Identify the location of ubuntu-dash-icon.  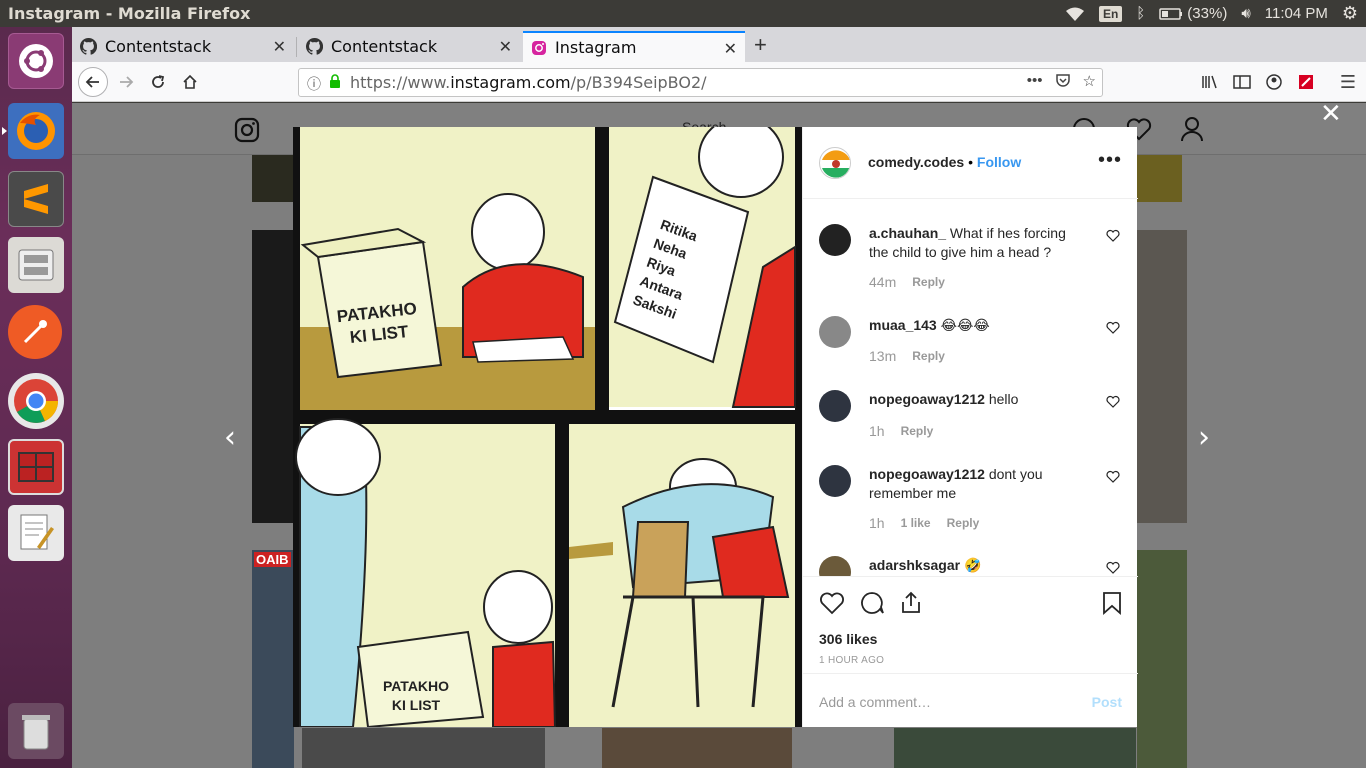
(36, 61).